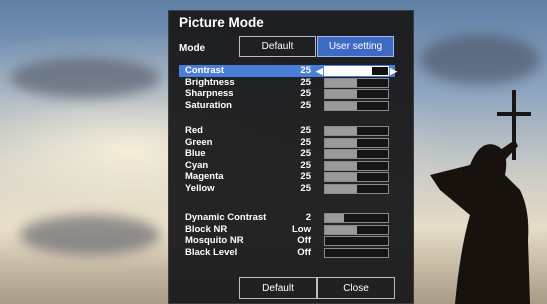  Describe the element at coordinates (319, 71) in the screenshot. I see `arrow-left-icon: ◀` at that location.